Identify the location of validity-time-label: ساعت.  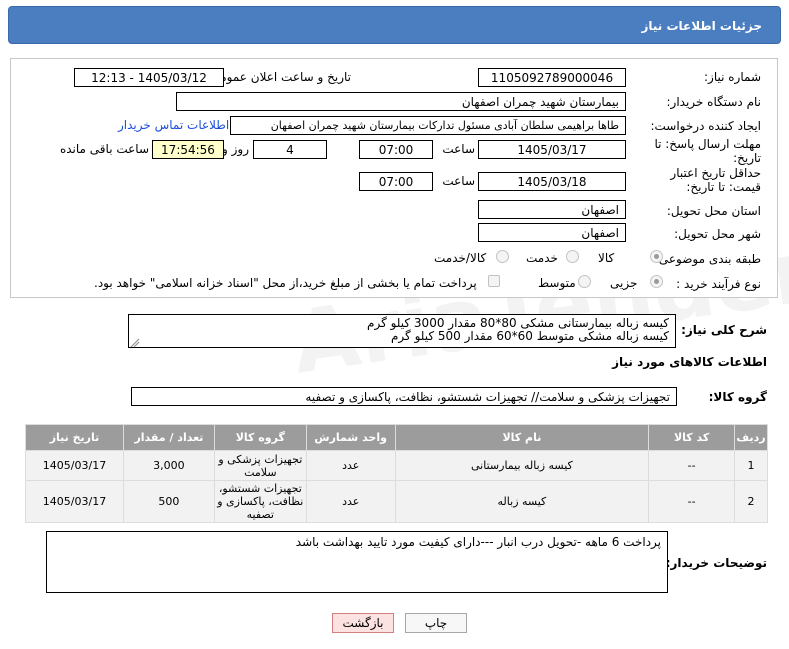
(458, 181).